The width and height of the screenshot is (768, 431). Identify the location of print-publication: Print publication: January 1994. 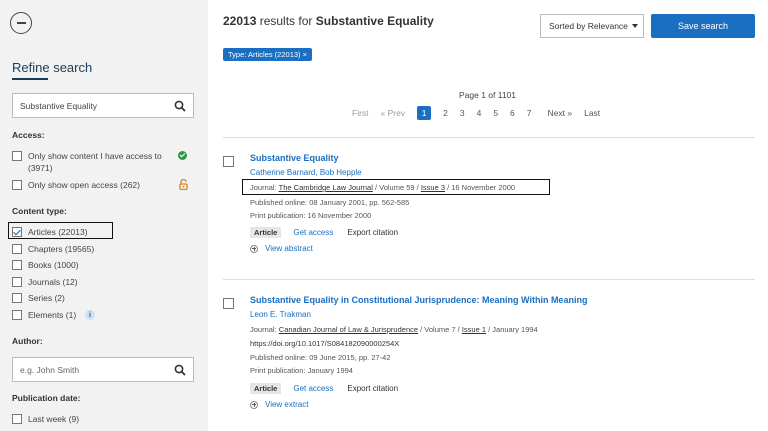
(301, 370).